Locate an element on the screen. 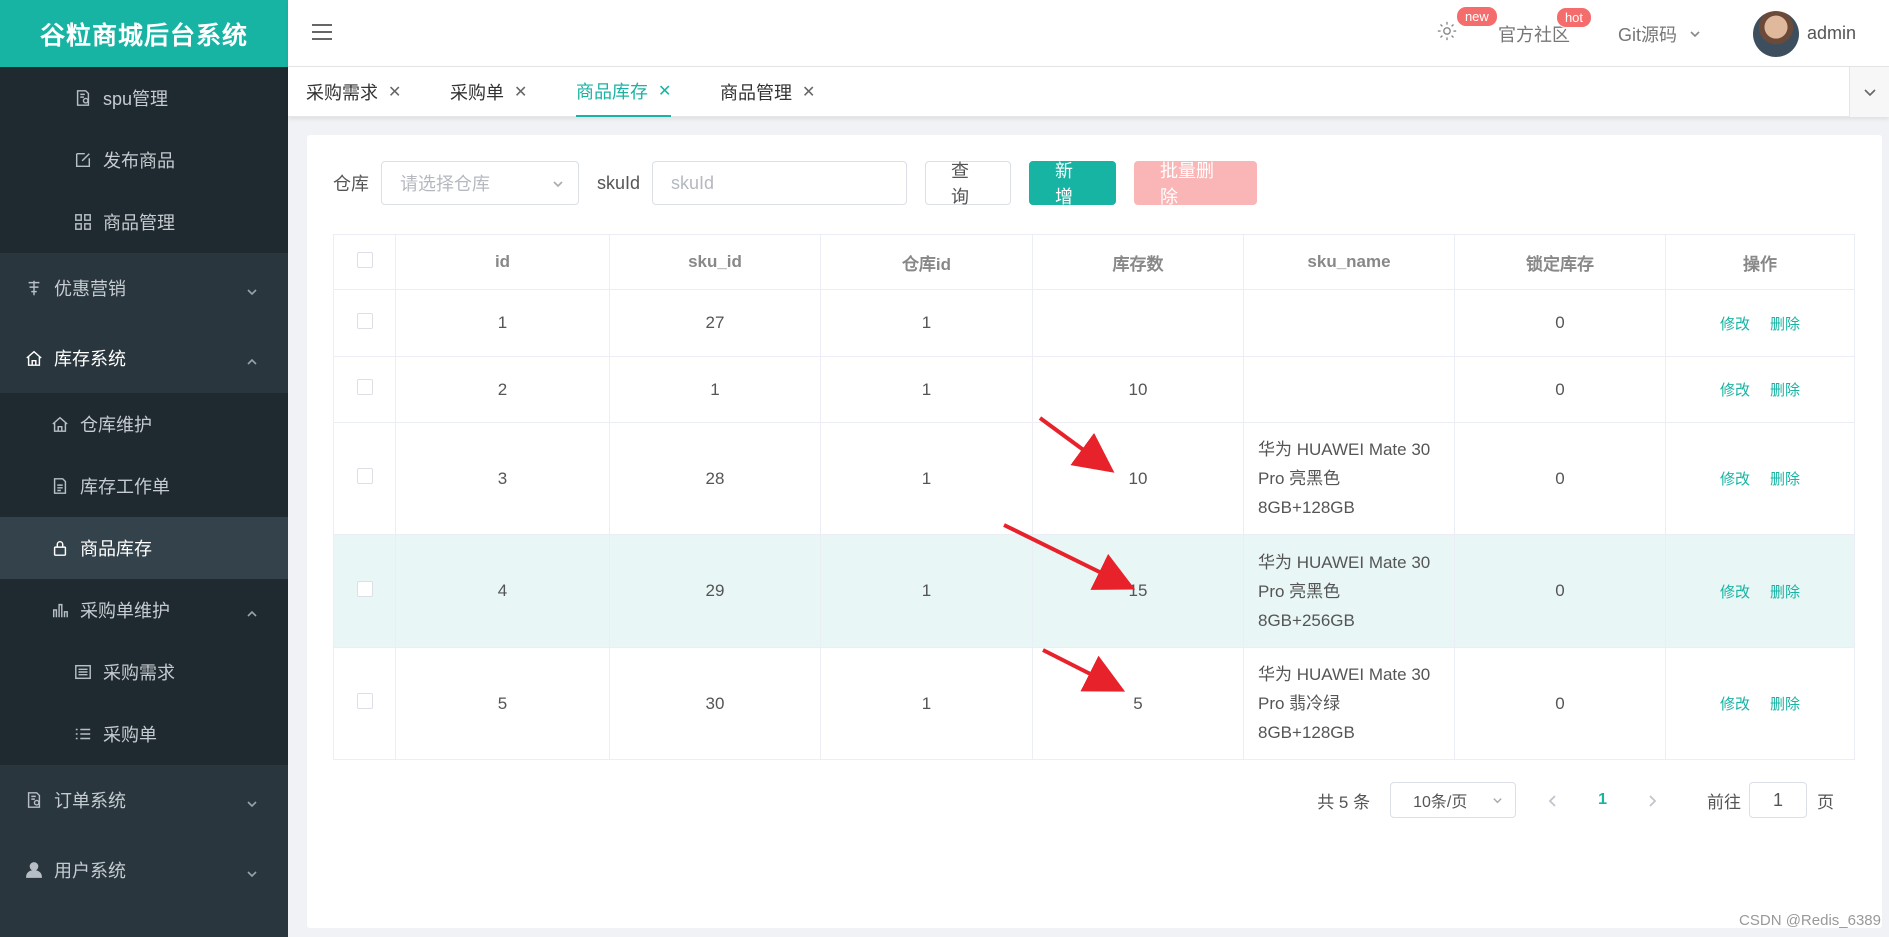  column-header: sku_id is located at coordinates (715, 262).